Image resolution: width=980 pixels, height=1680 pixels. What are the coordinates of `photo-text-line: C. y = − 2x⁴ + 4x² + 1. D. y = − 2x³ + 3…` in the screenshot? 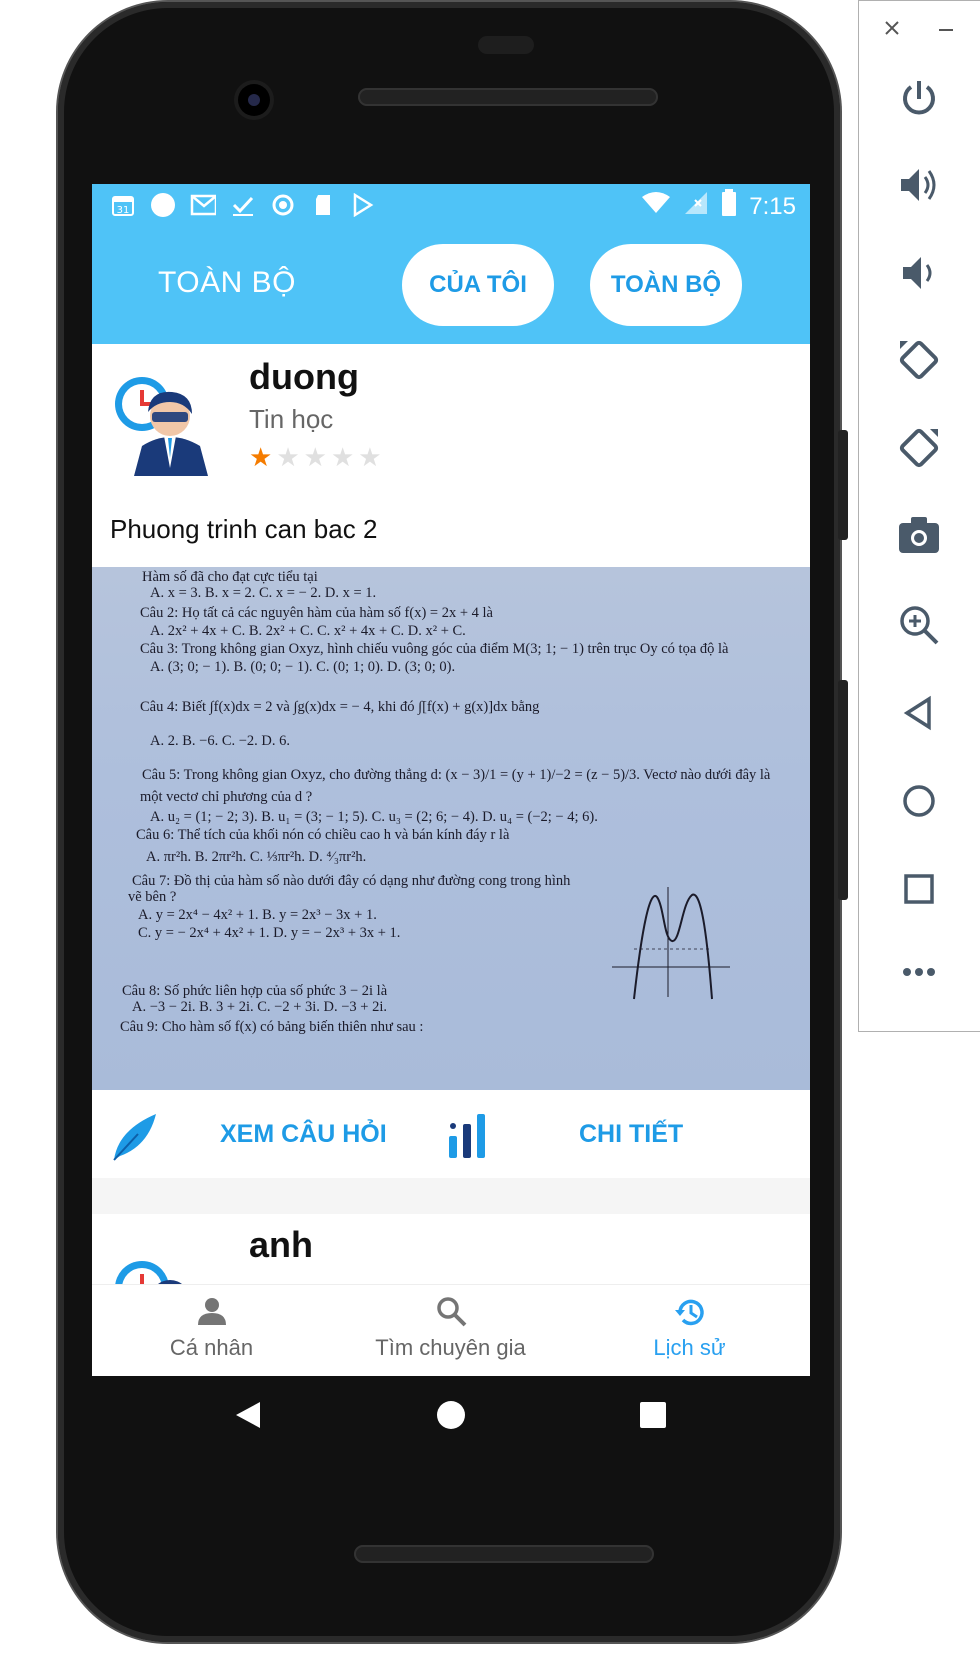 It's located at (269, 933).